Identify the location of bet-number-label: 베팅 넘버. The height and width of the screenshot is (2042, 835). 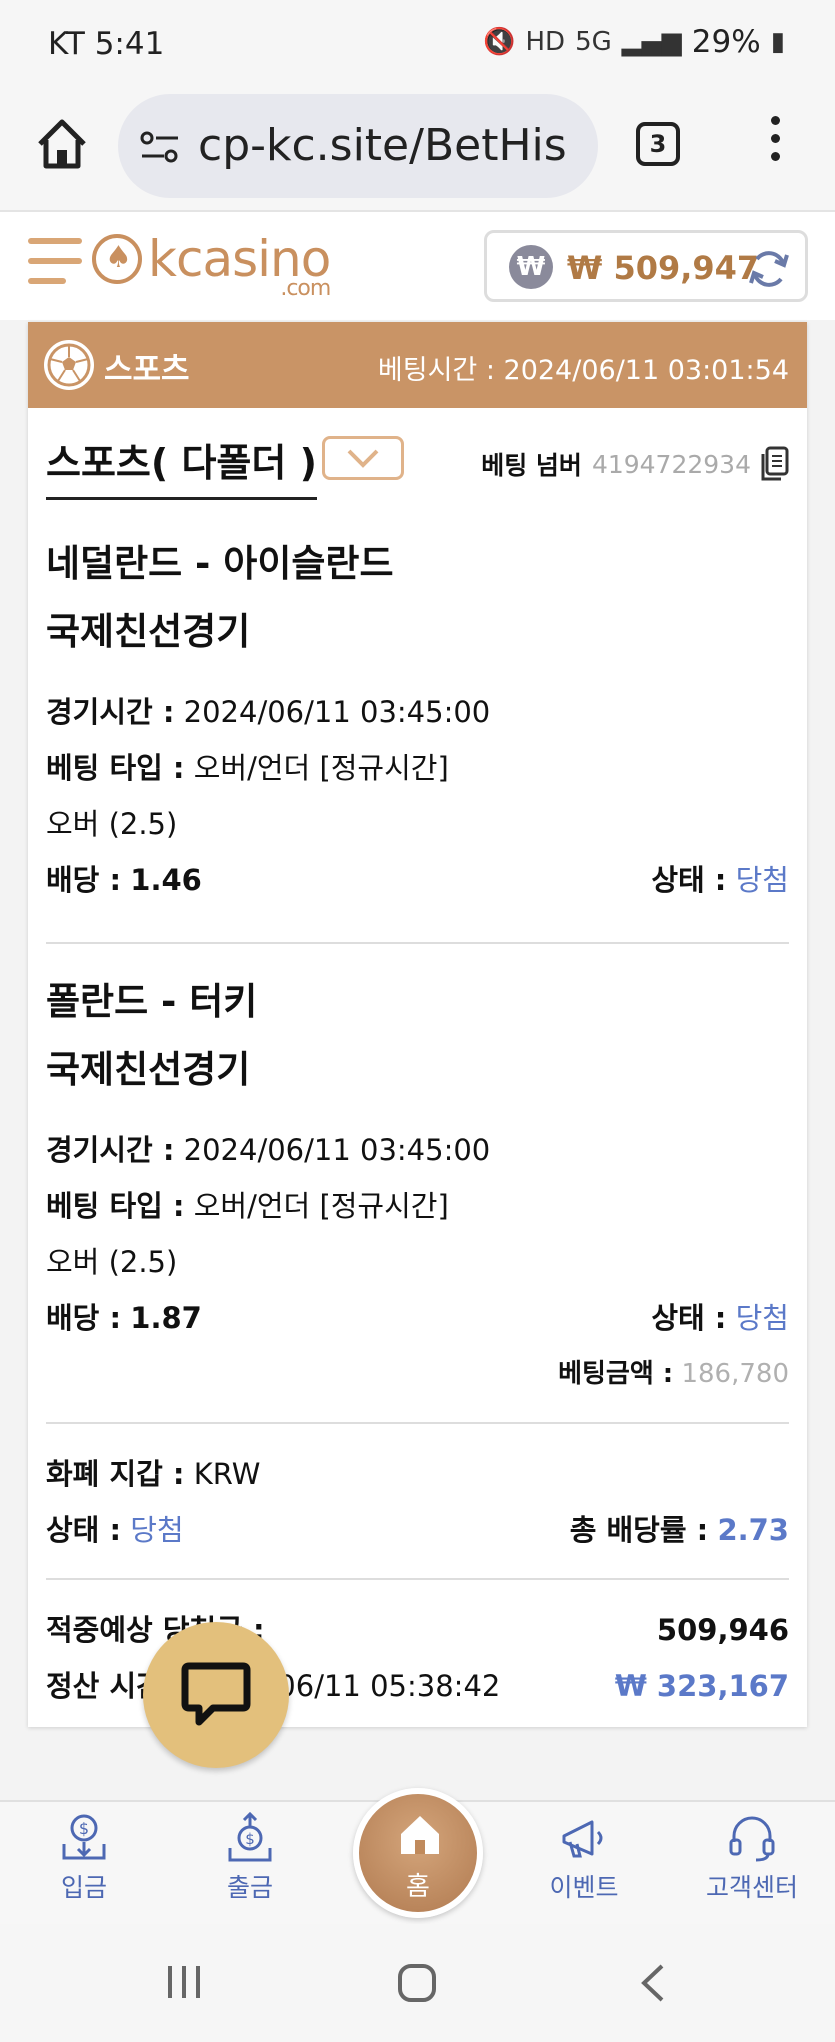
(531, 465).